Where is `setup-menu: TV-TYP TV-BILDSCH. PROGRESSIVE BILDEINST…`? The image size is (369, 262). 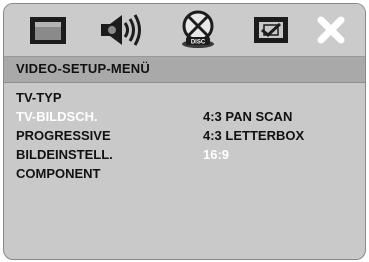
setup-menu: TV-TYP TV-BILDSCH. PROGRESSIVE BILDEINST… is located at coordinates (64, 135).